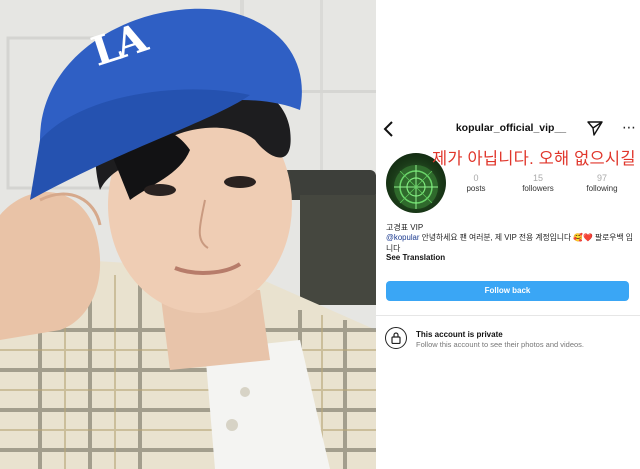 The image size is (640, 469). I want to click on paper-plane-icon, so click(595, 128).